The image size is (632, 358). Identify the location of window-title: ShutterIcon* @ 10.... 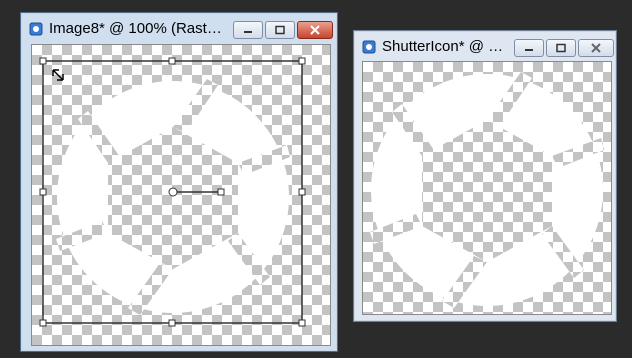
(446, 46).